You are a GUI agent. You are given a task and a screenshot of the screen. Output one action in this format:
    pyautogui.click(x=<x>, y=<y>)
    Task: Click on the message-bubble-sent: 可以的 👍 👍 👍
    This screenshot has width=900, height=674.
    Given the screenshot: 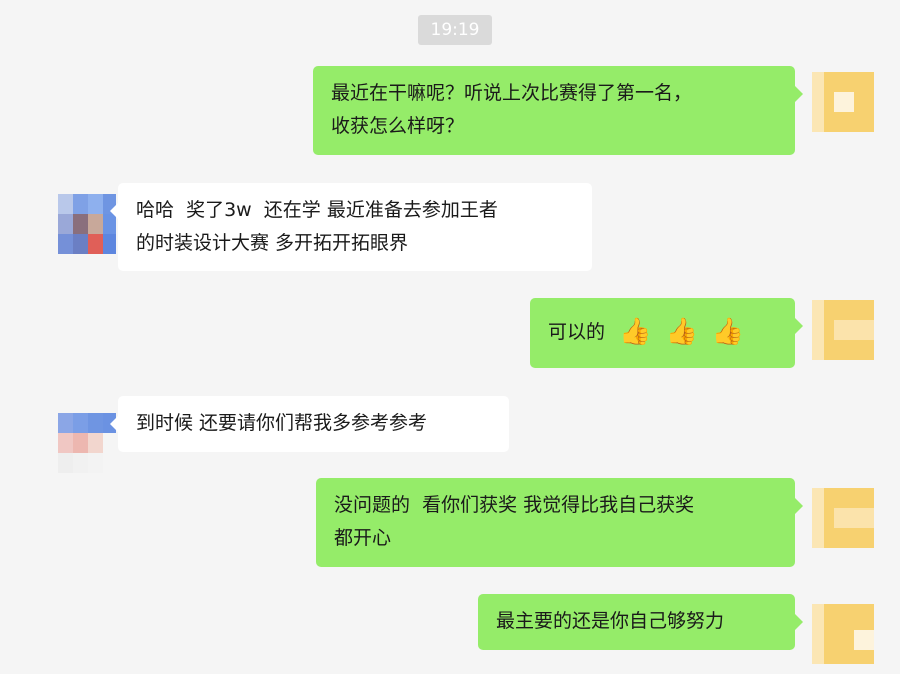 What is the action you would take?
    pyautogui.click(x=666, y=333)
    